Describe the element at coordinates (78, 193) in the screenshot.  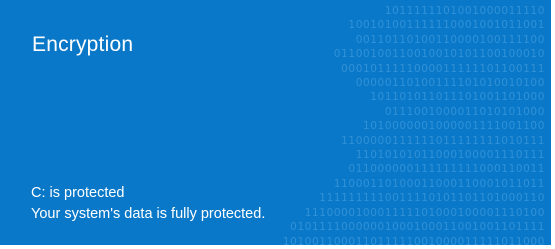
I see `drive-status-text: C: is protected` at that location.